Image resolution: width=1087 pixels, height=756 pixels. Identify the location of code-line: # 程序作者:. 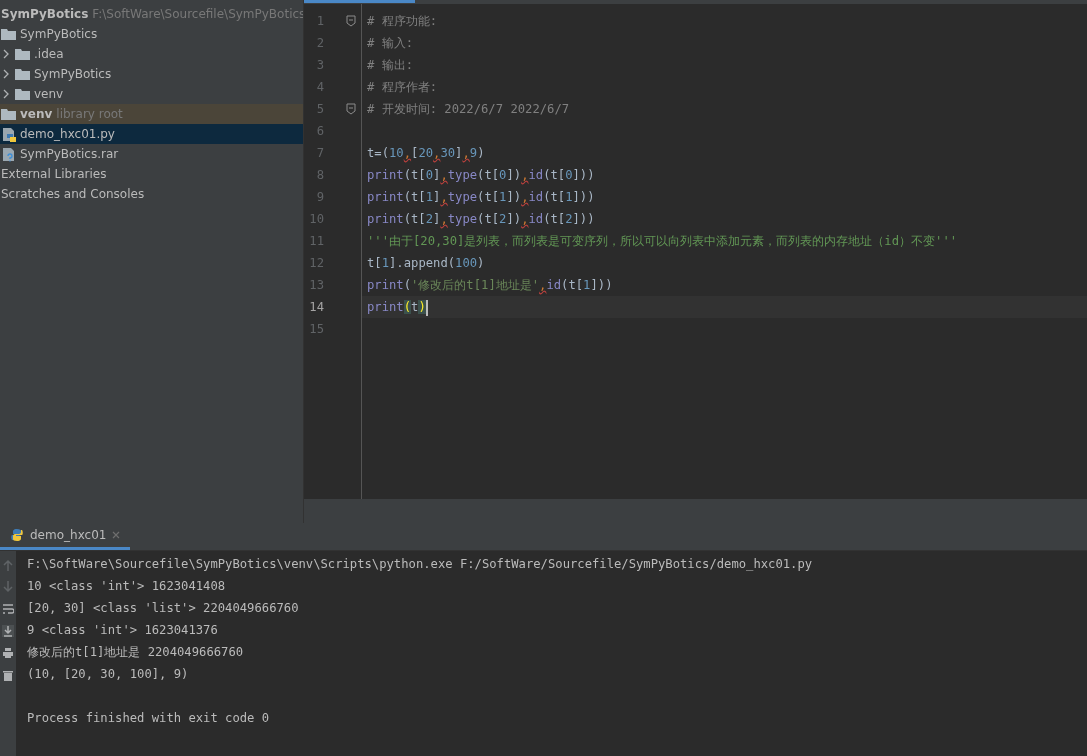
(402, 87).